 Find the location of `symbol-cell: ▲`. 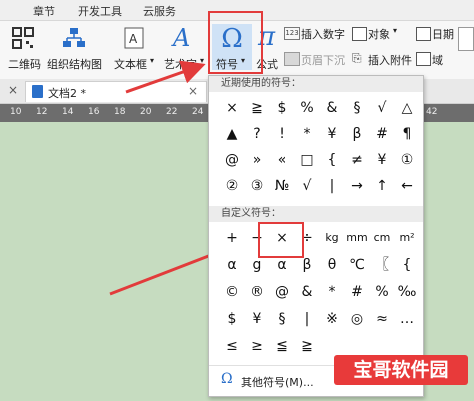

symbol-cell: ▲ is located at coordinates (232, 134).